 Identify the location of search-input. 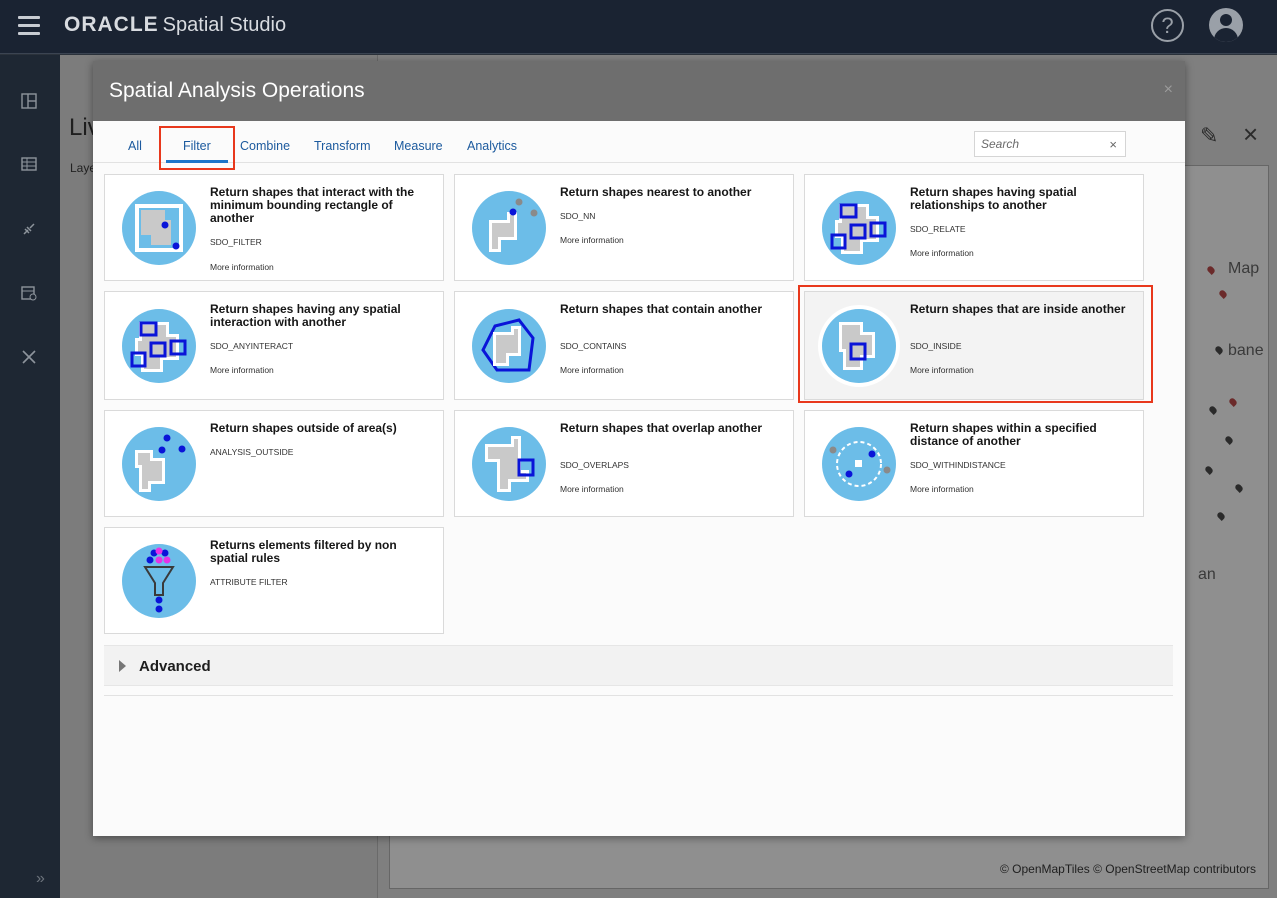
(1040, 144).